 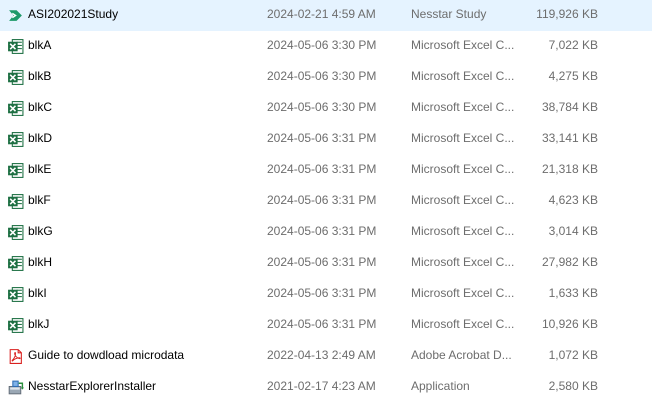 I want to click on file-size: 1,072 KB, so click(x=573, y=355).